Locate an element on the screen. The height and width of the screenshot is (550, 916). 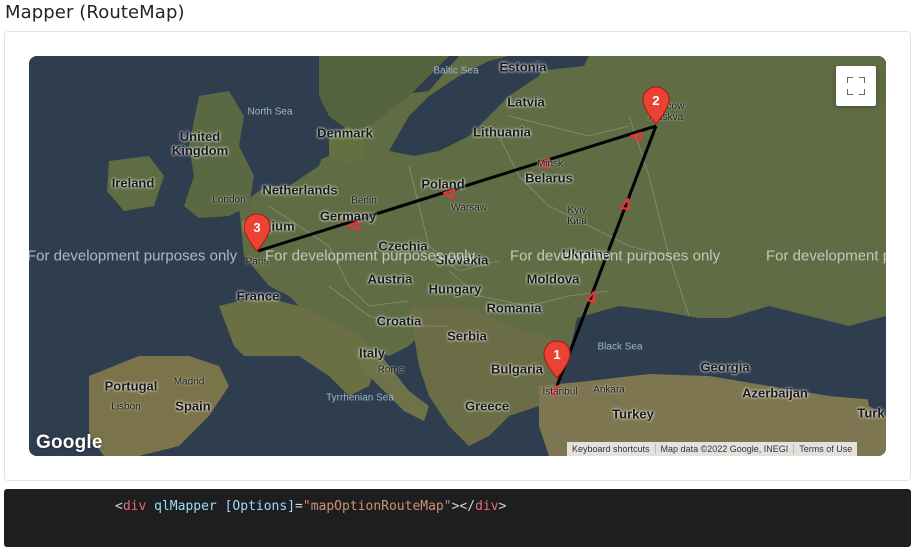
code-attr: [Options] is located at coordinates (260, 506).